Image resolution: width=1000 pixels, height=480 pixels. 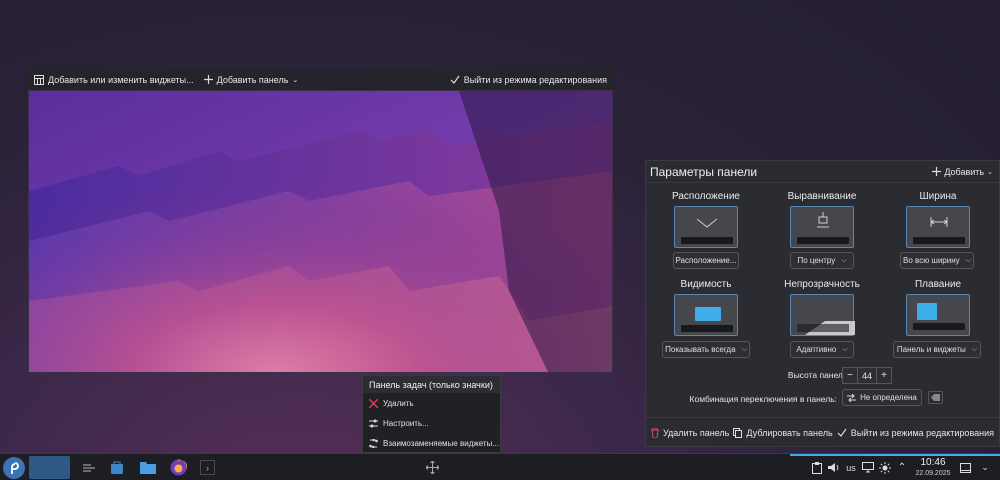 I want to click on panel-settings-header: Параметры панели Добавить ⌄, so click(x=822, y=172).